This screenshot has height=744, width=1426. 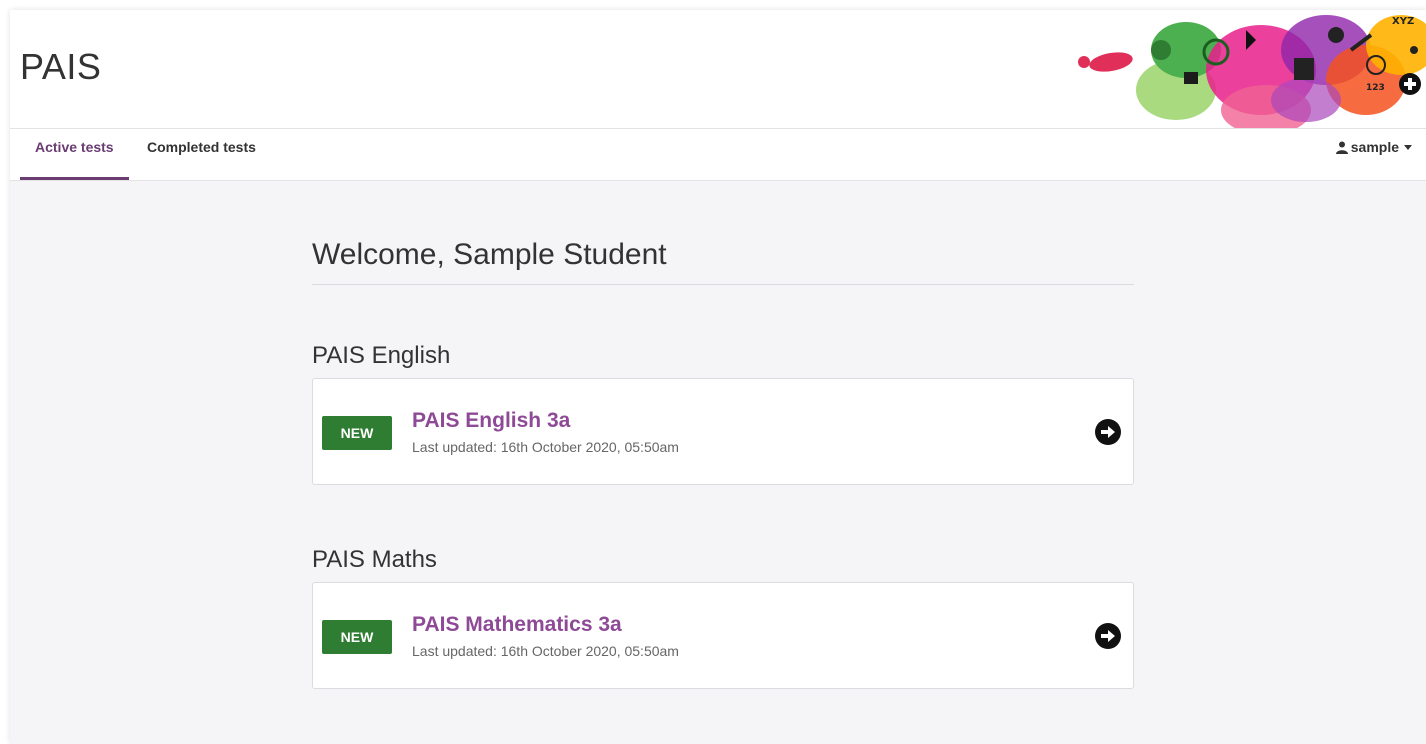 What do you see at coordinates (61, 66) in the screenshot?
I see `app-title: PAIS` at bounding box center [61, 66].